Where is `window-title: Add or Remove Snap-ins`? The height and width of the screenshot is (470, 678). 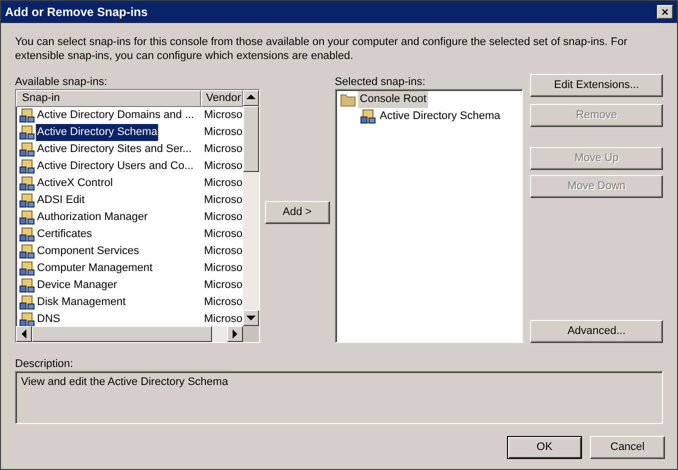
window-title: Add or Remove Snap-ins is located at coordinates (76, 12).